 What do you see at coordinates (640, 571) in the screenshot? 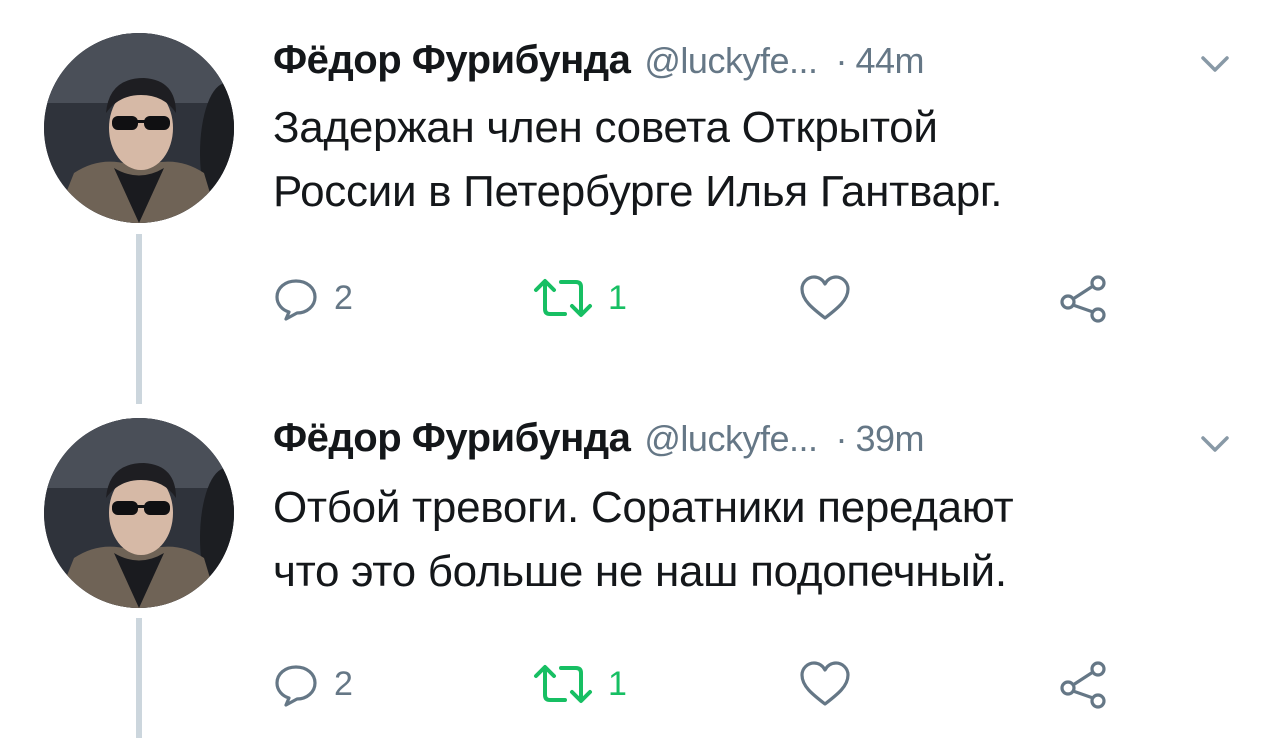
I see `tweet-text-line: что это больше не наш подопечный.` at bounding box center [640, 571].